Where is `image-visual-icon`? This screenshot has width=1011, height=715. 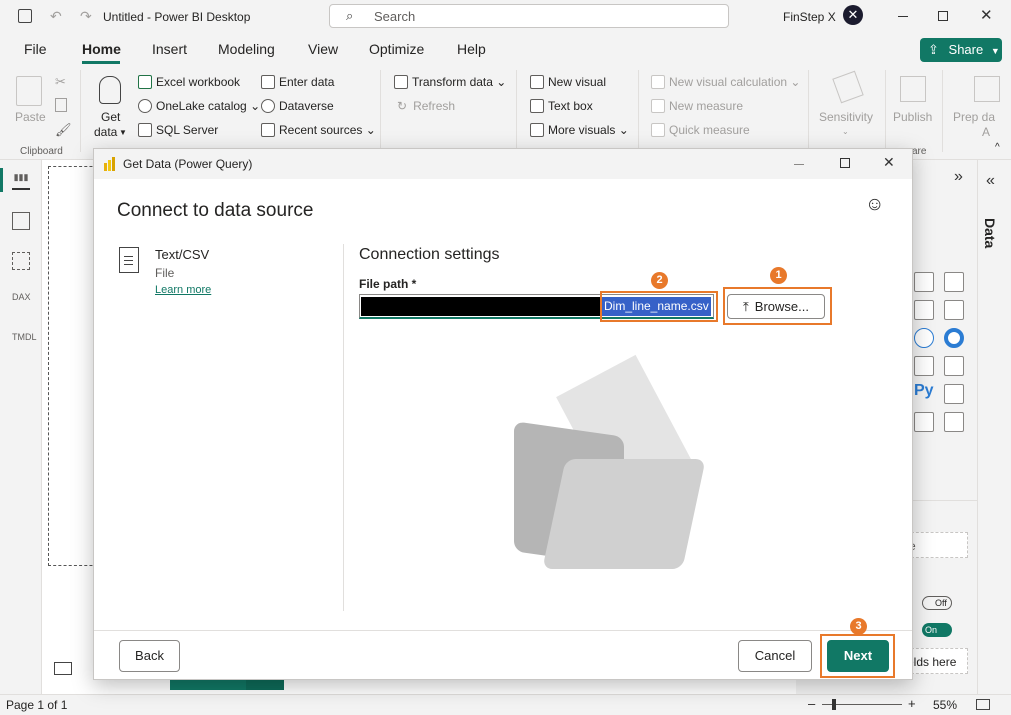 image-visual-icon is located at coordinates (954, 422).